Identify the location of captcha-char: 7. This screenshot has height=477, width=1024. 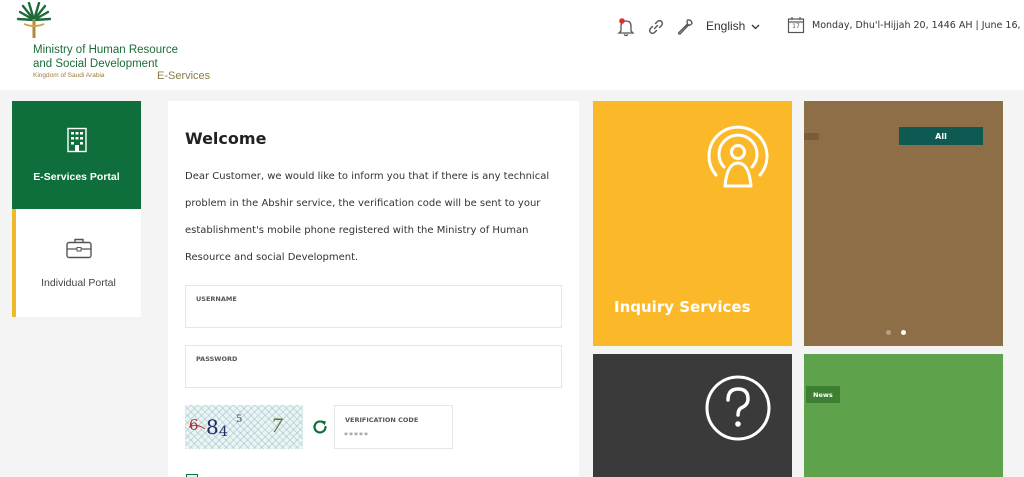
(277, 426).